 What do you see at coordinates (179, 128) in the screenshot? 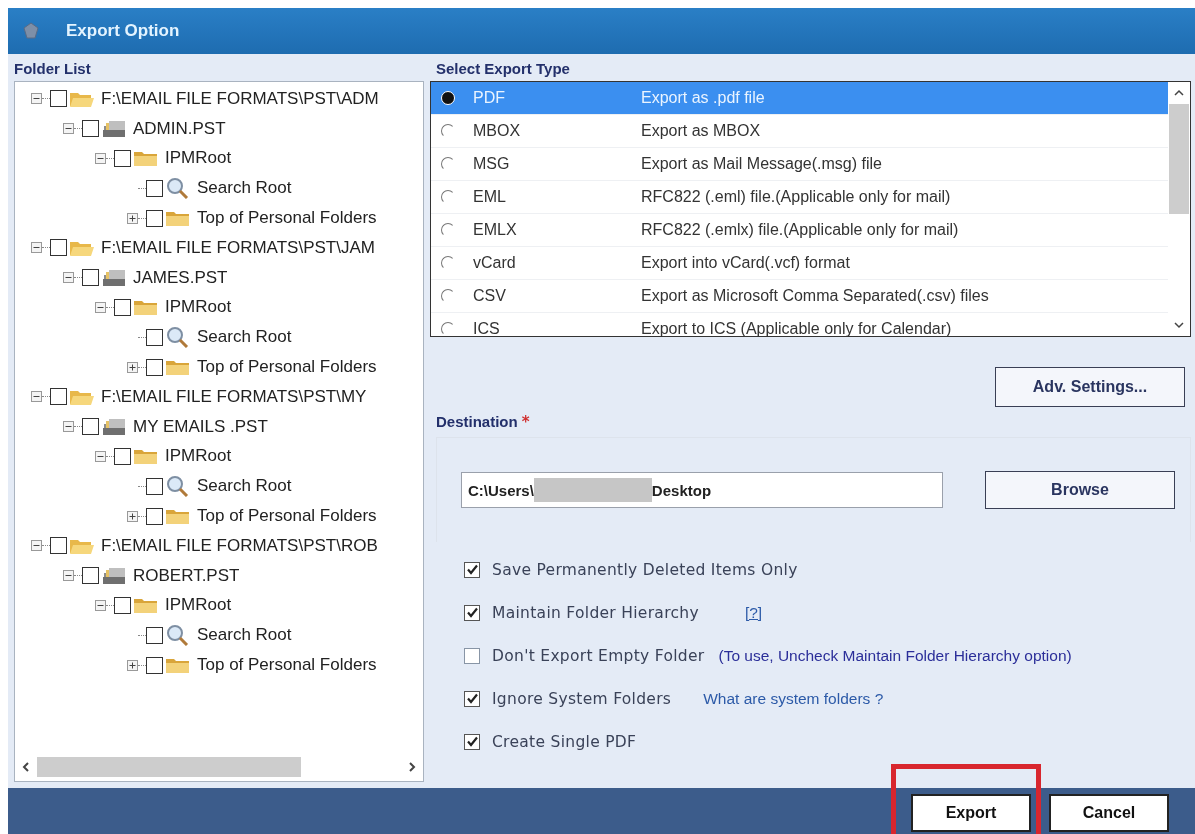
I see `tree-item: ADMIN.PST` at bounding box center [179, 128].